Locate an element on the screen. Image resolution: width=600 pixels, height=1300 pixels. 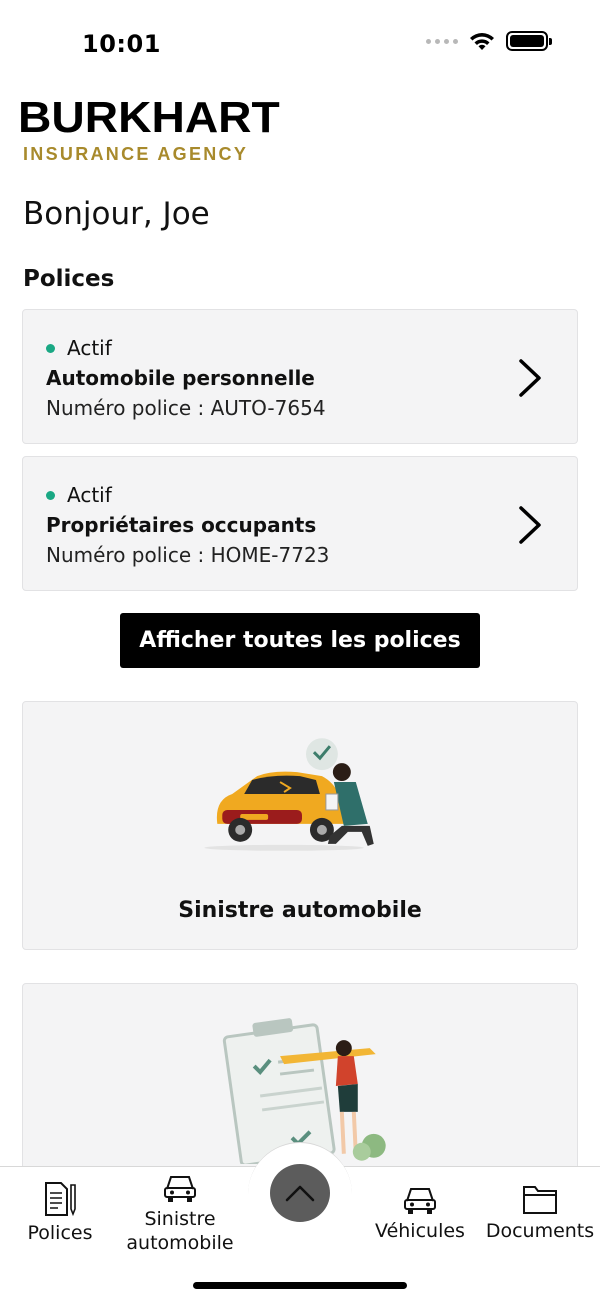
folder-icon is located at coordinates (540, 1200).